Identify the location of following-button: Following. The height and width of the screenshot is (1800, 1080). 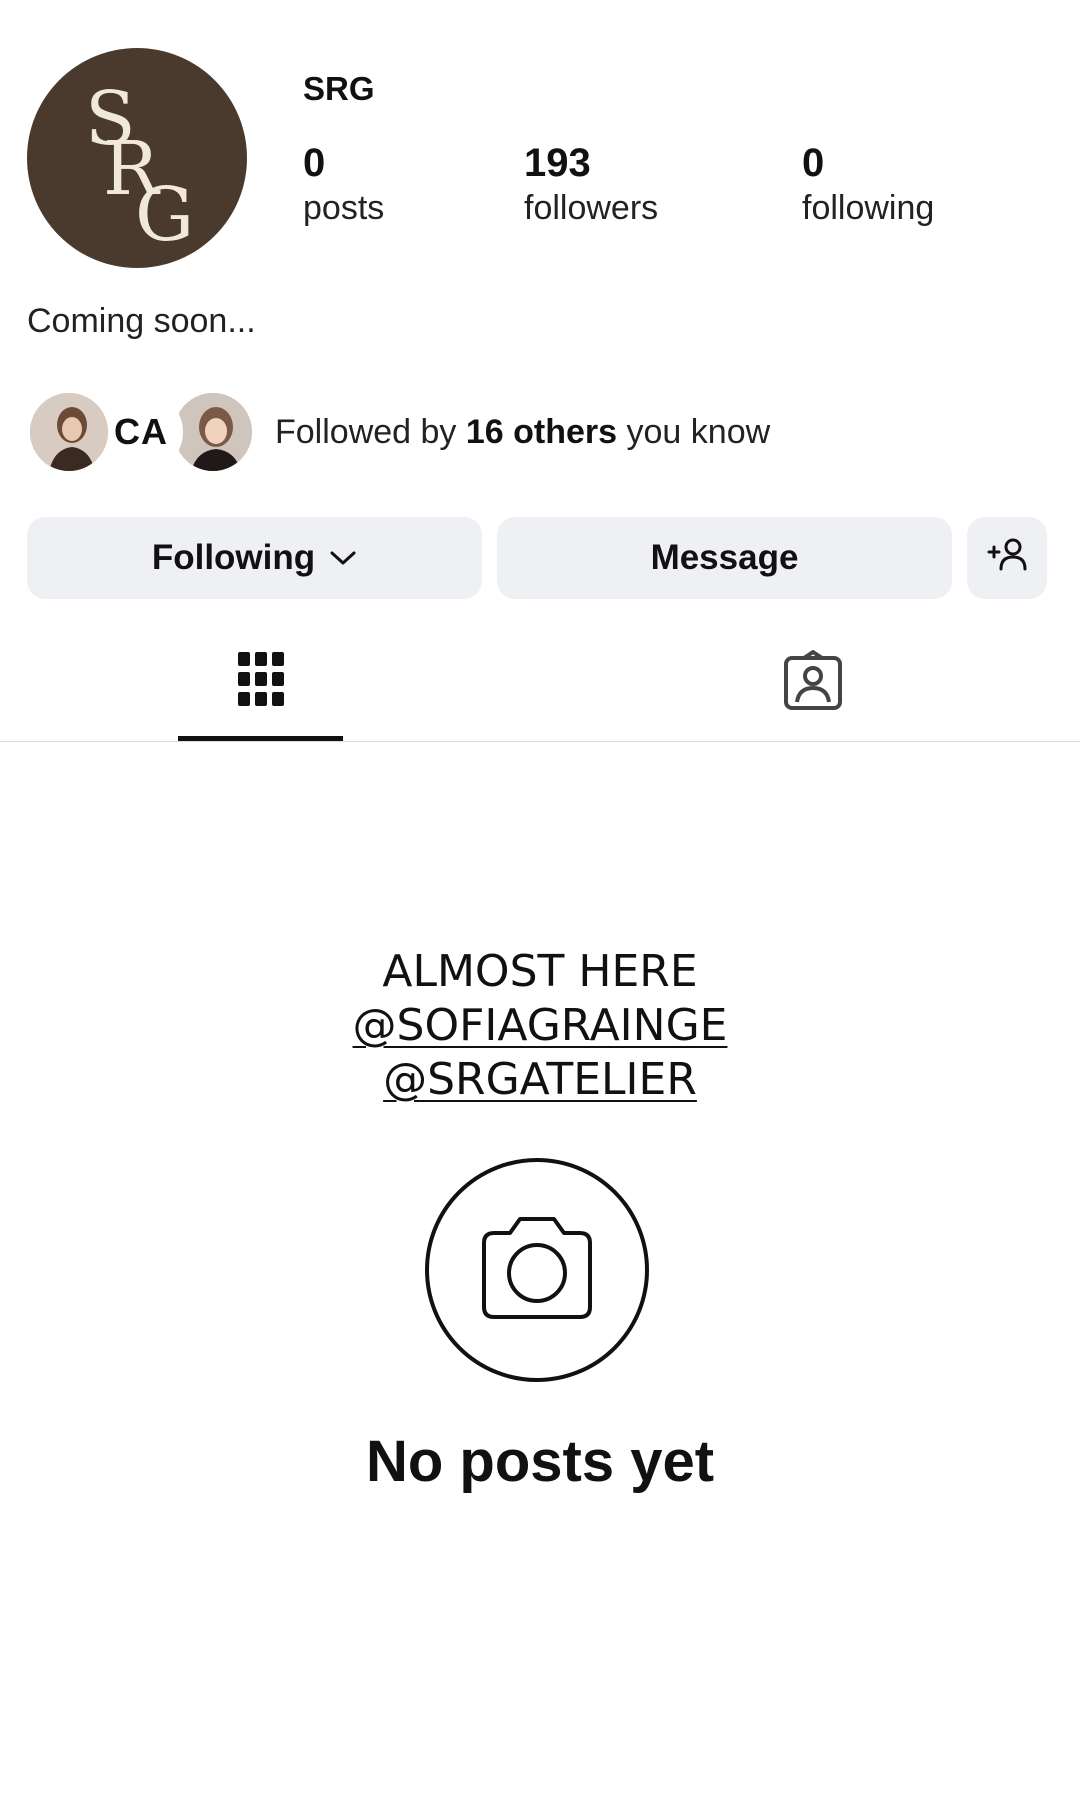
(254, 558).